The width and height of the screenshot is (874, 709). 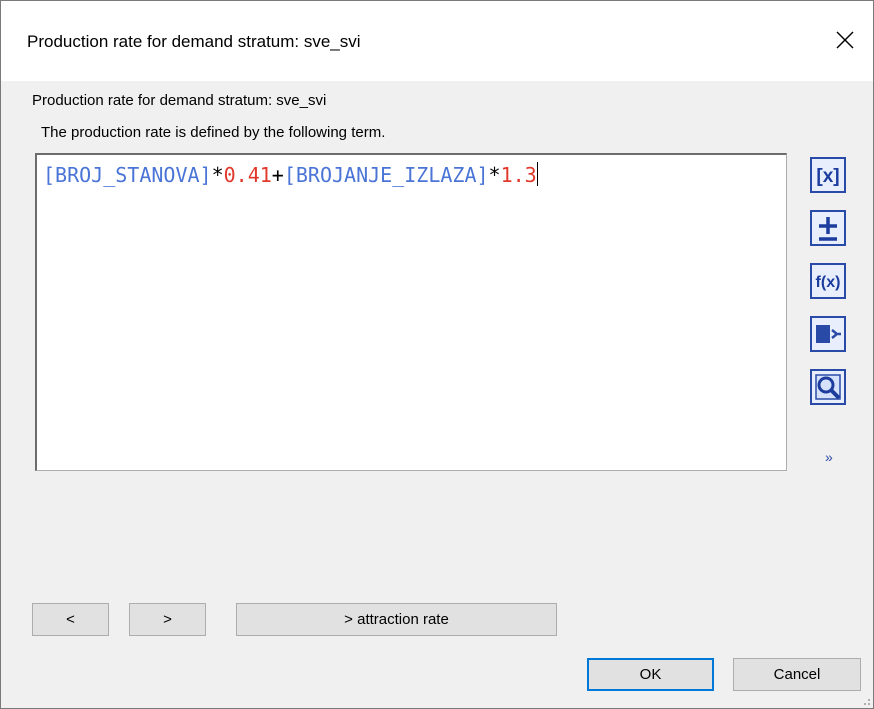 I want to click on close-button, so click(x=845, y=40).